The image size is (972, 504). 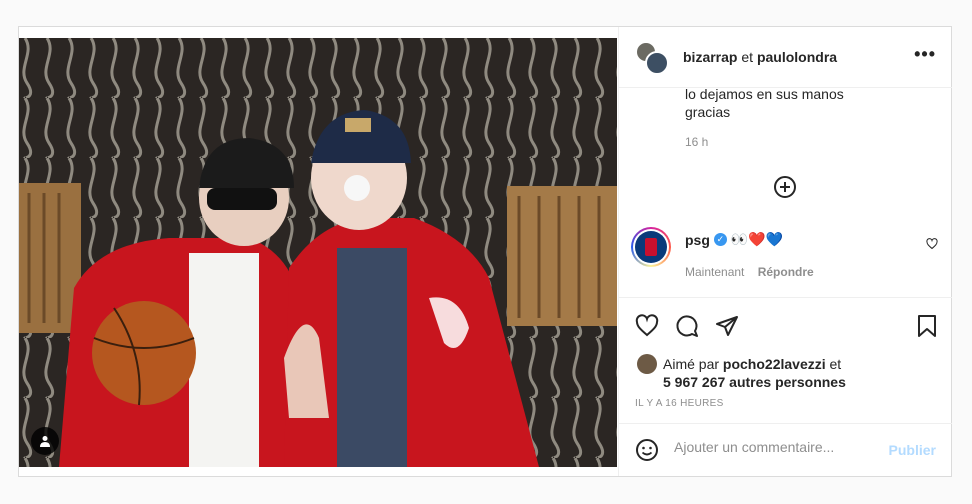 What do you see at coordinates (786, 272) in the screenshot?
I see `reply-button: Répondre` at bounding box center [786, 272].